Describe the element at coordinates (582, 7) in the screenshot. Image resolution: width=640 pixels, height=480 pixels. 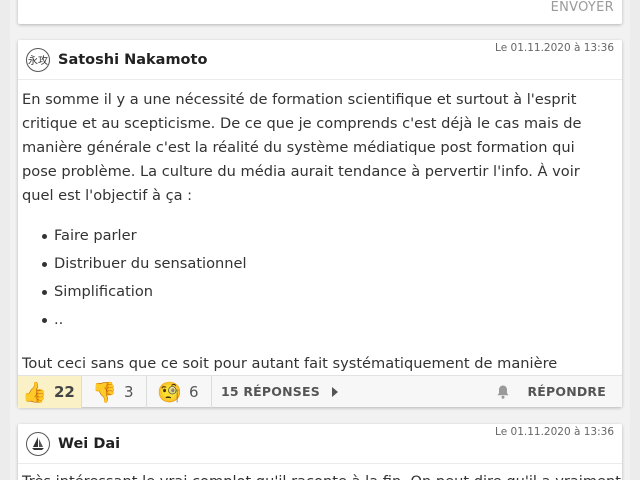
I see `send-button: ENVOYER` at that location.